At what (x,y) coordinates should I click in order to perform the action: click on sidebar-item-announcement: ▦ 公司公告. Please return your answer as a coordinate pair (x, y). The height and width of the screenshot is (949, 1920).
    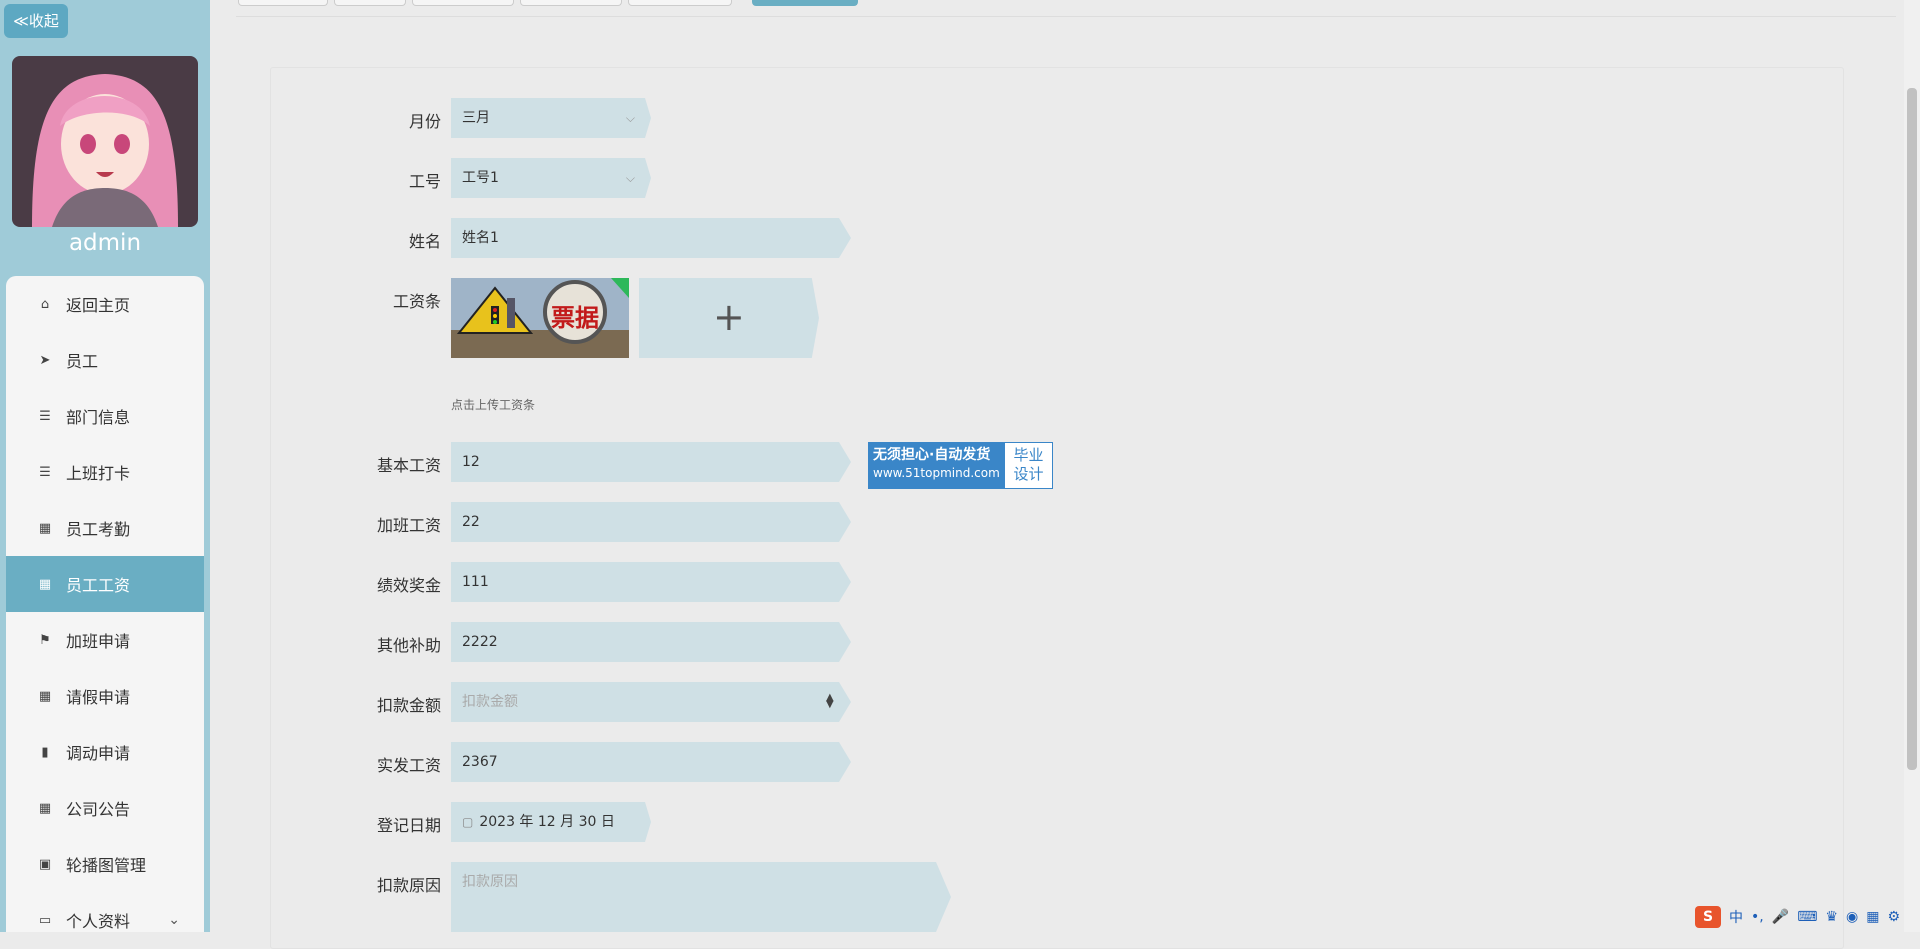
    Looking at the image, I should click on (105, 808).